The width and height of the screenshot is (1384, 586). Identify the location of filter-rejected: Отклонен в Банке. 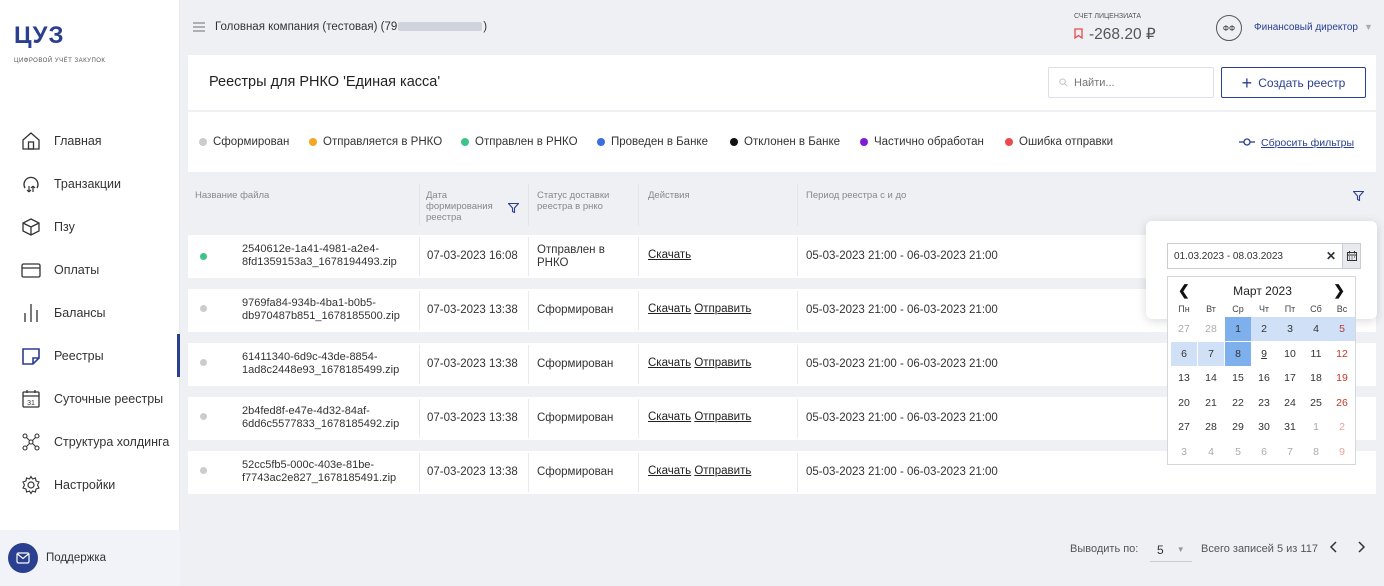
(785, 142).